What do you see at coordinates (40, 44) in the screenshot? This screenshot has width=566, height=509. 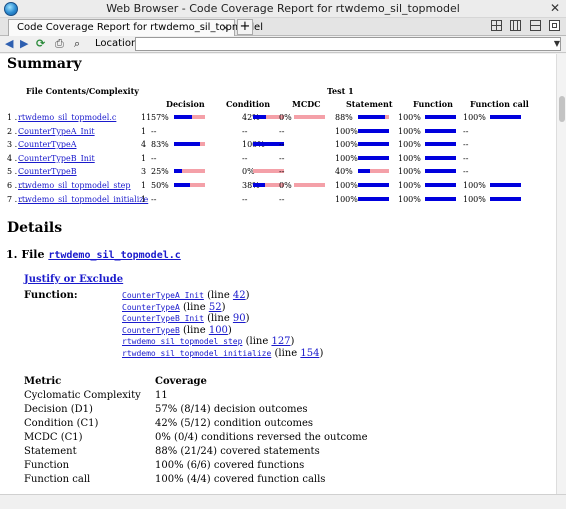 I see `refresh-icon: ⟳` at bounding box center [40, 44].